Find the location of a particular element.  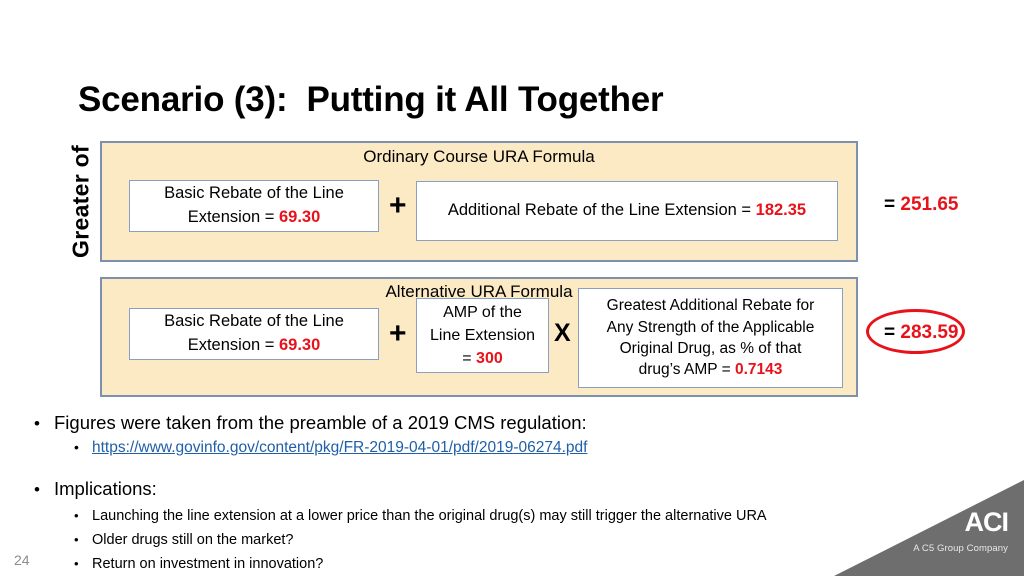

alternative-basic-rebate-value: 69.30 is located at coordinates (299, 345).